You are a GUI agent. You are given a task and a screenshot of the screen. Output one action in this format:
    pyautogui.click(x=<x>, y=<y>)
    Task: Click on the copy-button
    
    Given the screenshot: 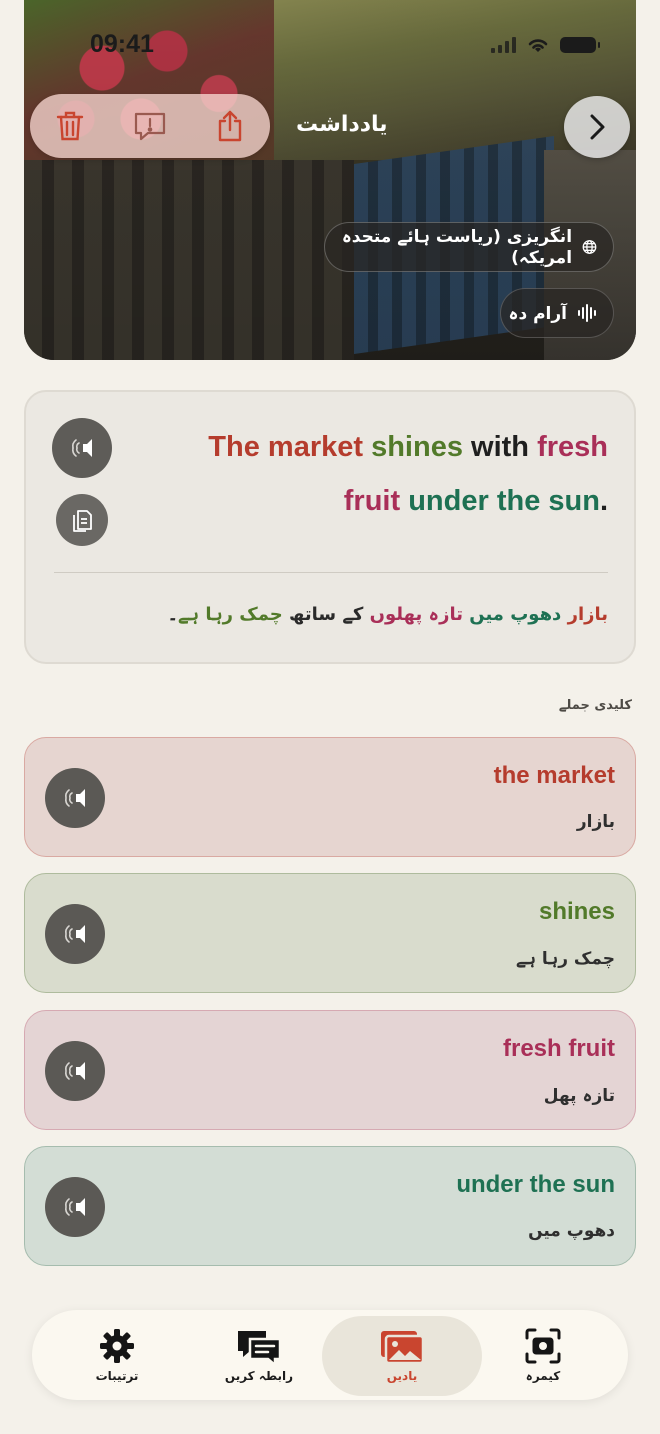 What is the action you would take?
    pyautogui.click(x=82, y=520)
    